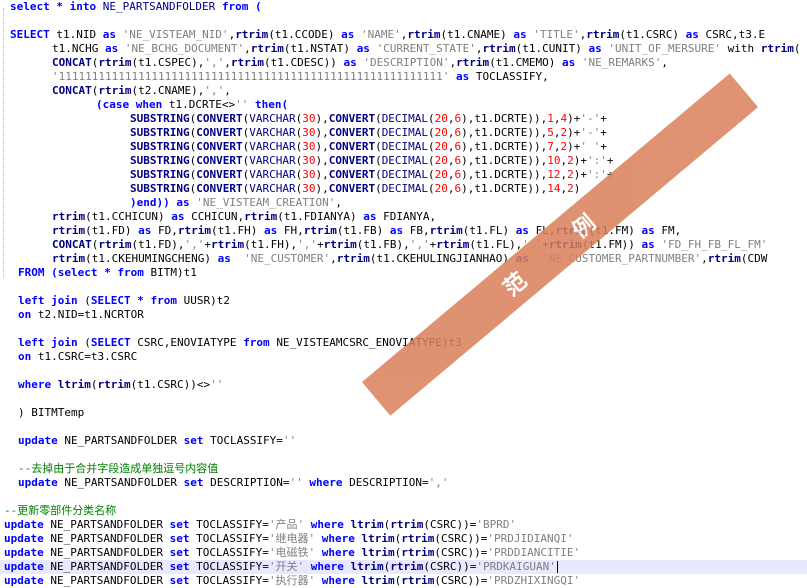 The height and width of the screenshot is (588, 807). I want to click on code-token: '-', so click(590, 118).